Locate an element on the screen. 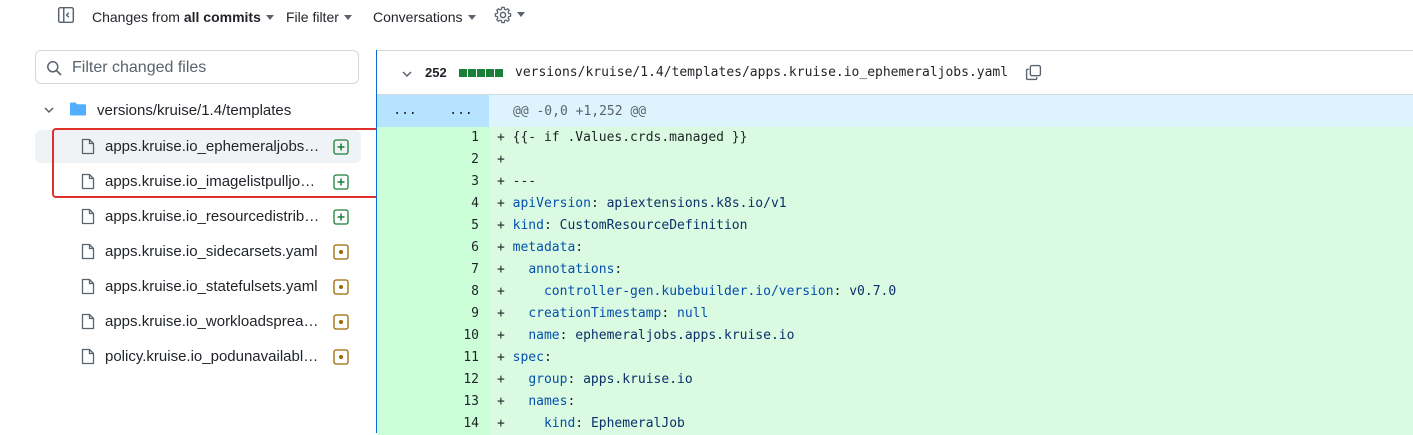 The image size is (1413, 435). line-code: + is located at coordinates (501, 159).